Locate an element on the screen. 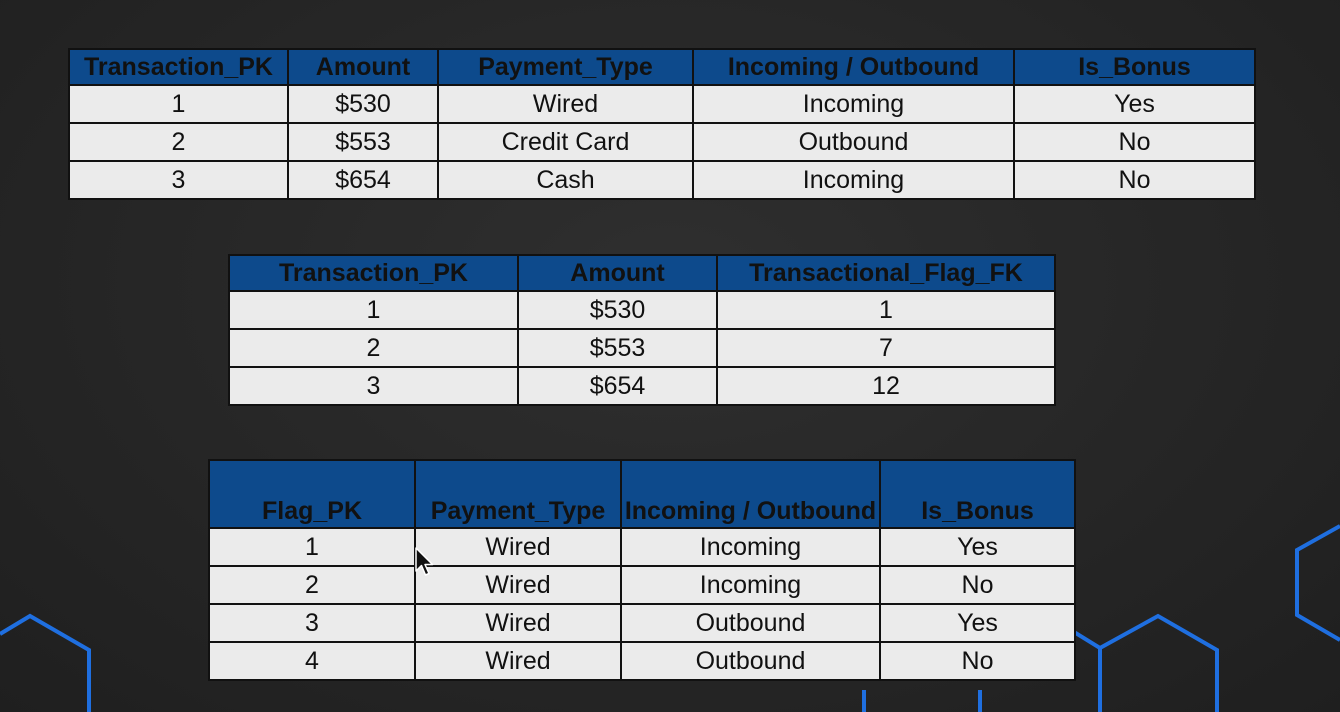 The height and width of the screenshot is (712, 1340). header-incoming-outbound-label: Incoming / Outbound is located at coordinates (750, 511).